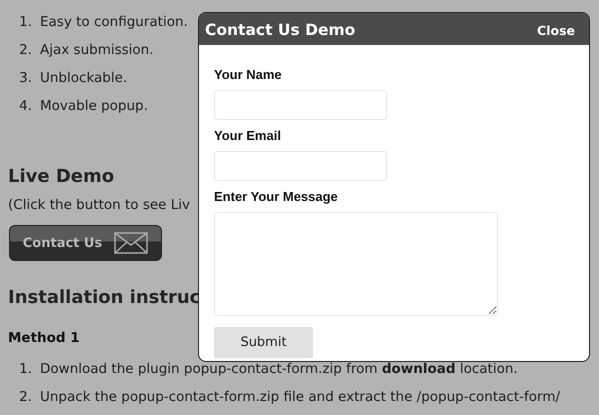  What do you see at coordinates (131, 243) in the screenshot?
I see `envelope-icon` at bounding box center [131, 243].